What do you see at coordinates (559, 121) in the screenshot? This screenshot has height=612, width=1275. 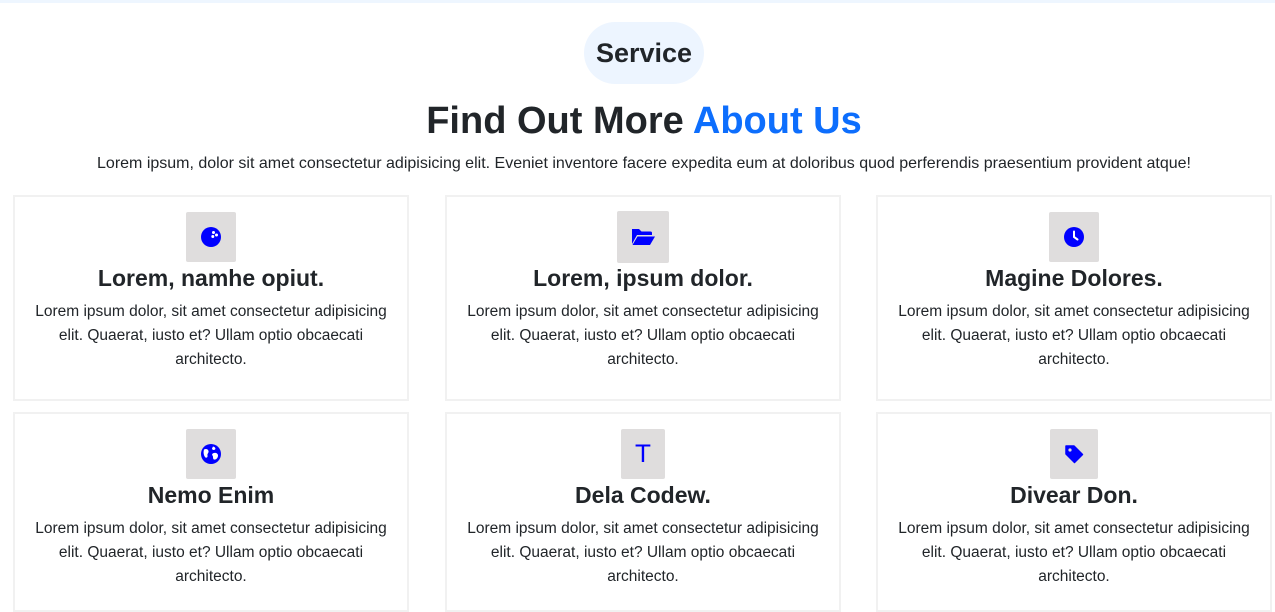 I see `heading-main-text: Find Out More` at bounding box center [559, 121].